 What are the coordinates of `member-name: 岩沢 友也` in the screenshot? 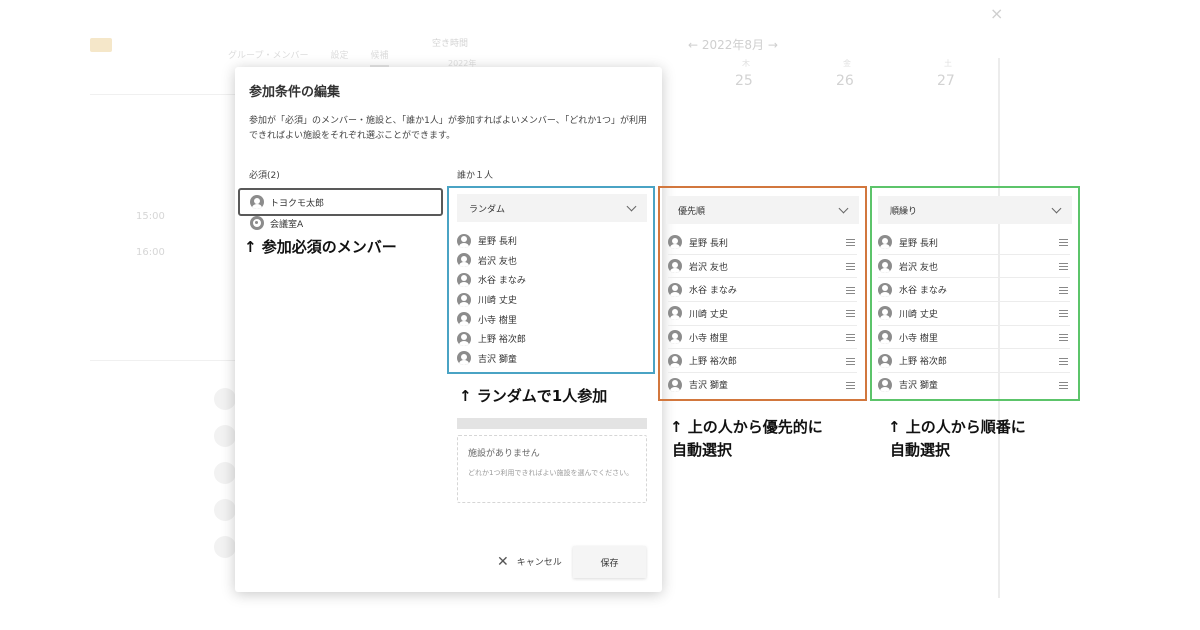 It's located at (708, 267).